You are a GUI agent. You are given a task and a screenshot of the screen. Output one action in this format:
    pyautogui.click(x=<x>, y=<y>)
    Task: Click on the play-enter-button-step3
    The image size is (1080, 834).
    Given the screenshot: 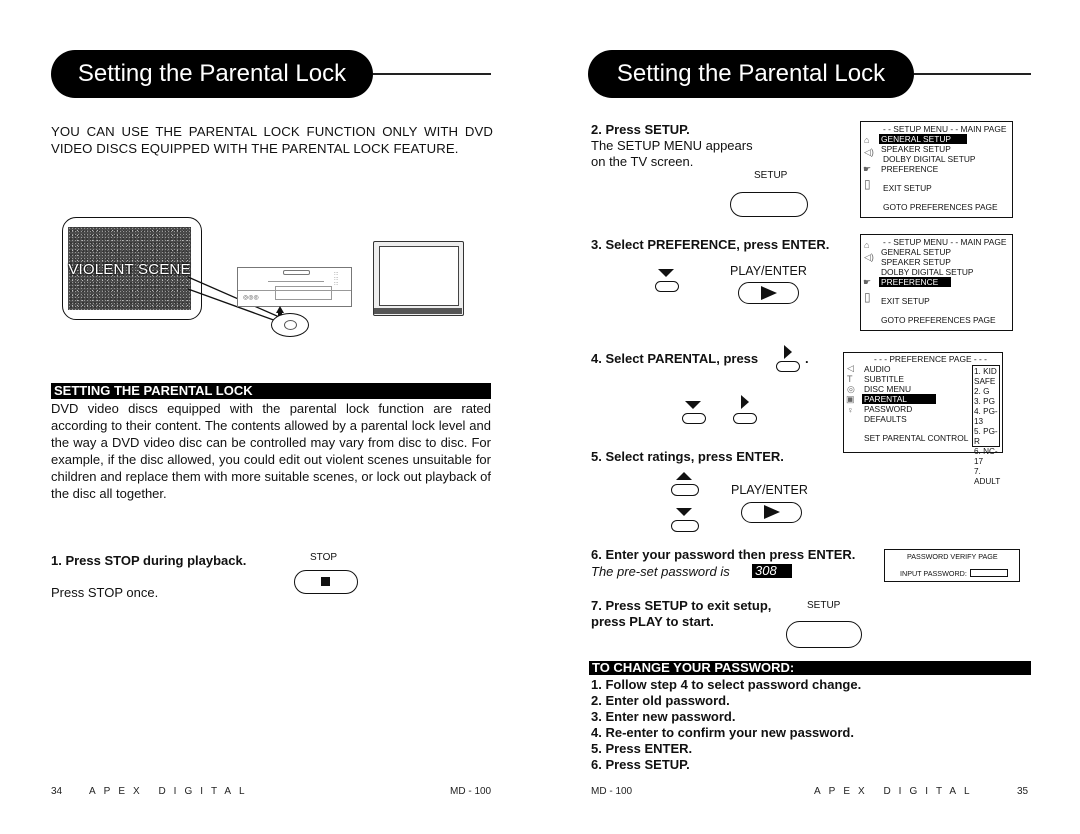 What is the action you would take?
    pyautogui.click(x=768, y=293)
    